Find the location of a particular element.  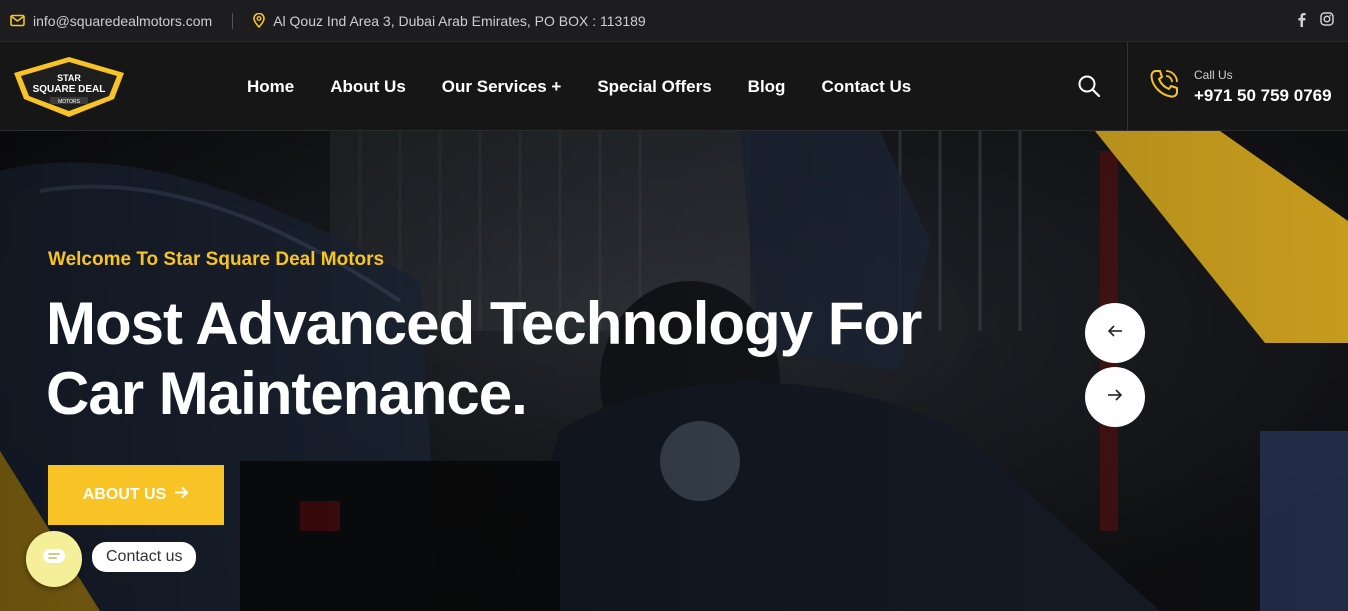

arrow-left-icon is located at coordinates (1115, 333).